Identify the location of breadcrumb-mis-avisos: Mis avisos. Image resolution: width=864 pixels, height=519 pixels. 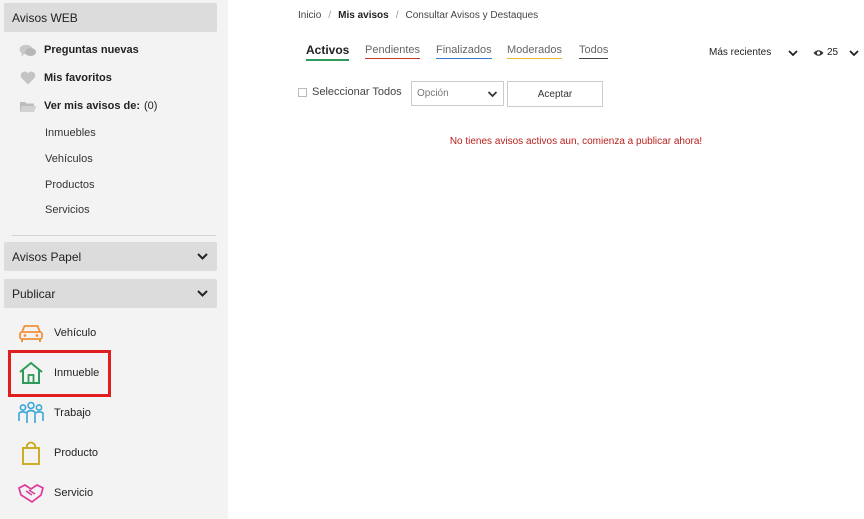
(363, 15).